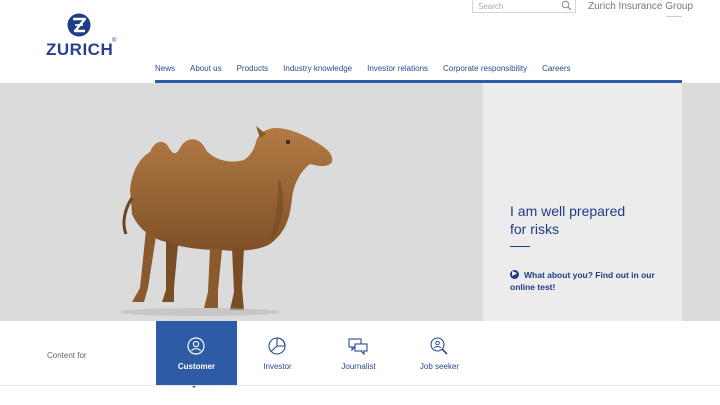 The image size is (720, 405). What do you see at coordinates (165, 69) in the screenshot?
I see `nav-item-news: News` at bounding box center [165, 69].